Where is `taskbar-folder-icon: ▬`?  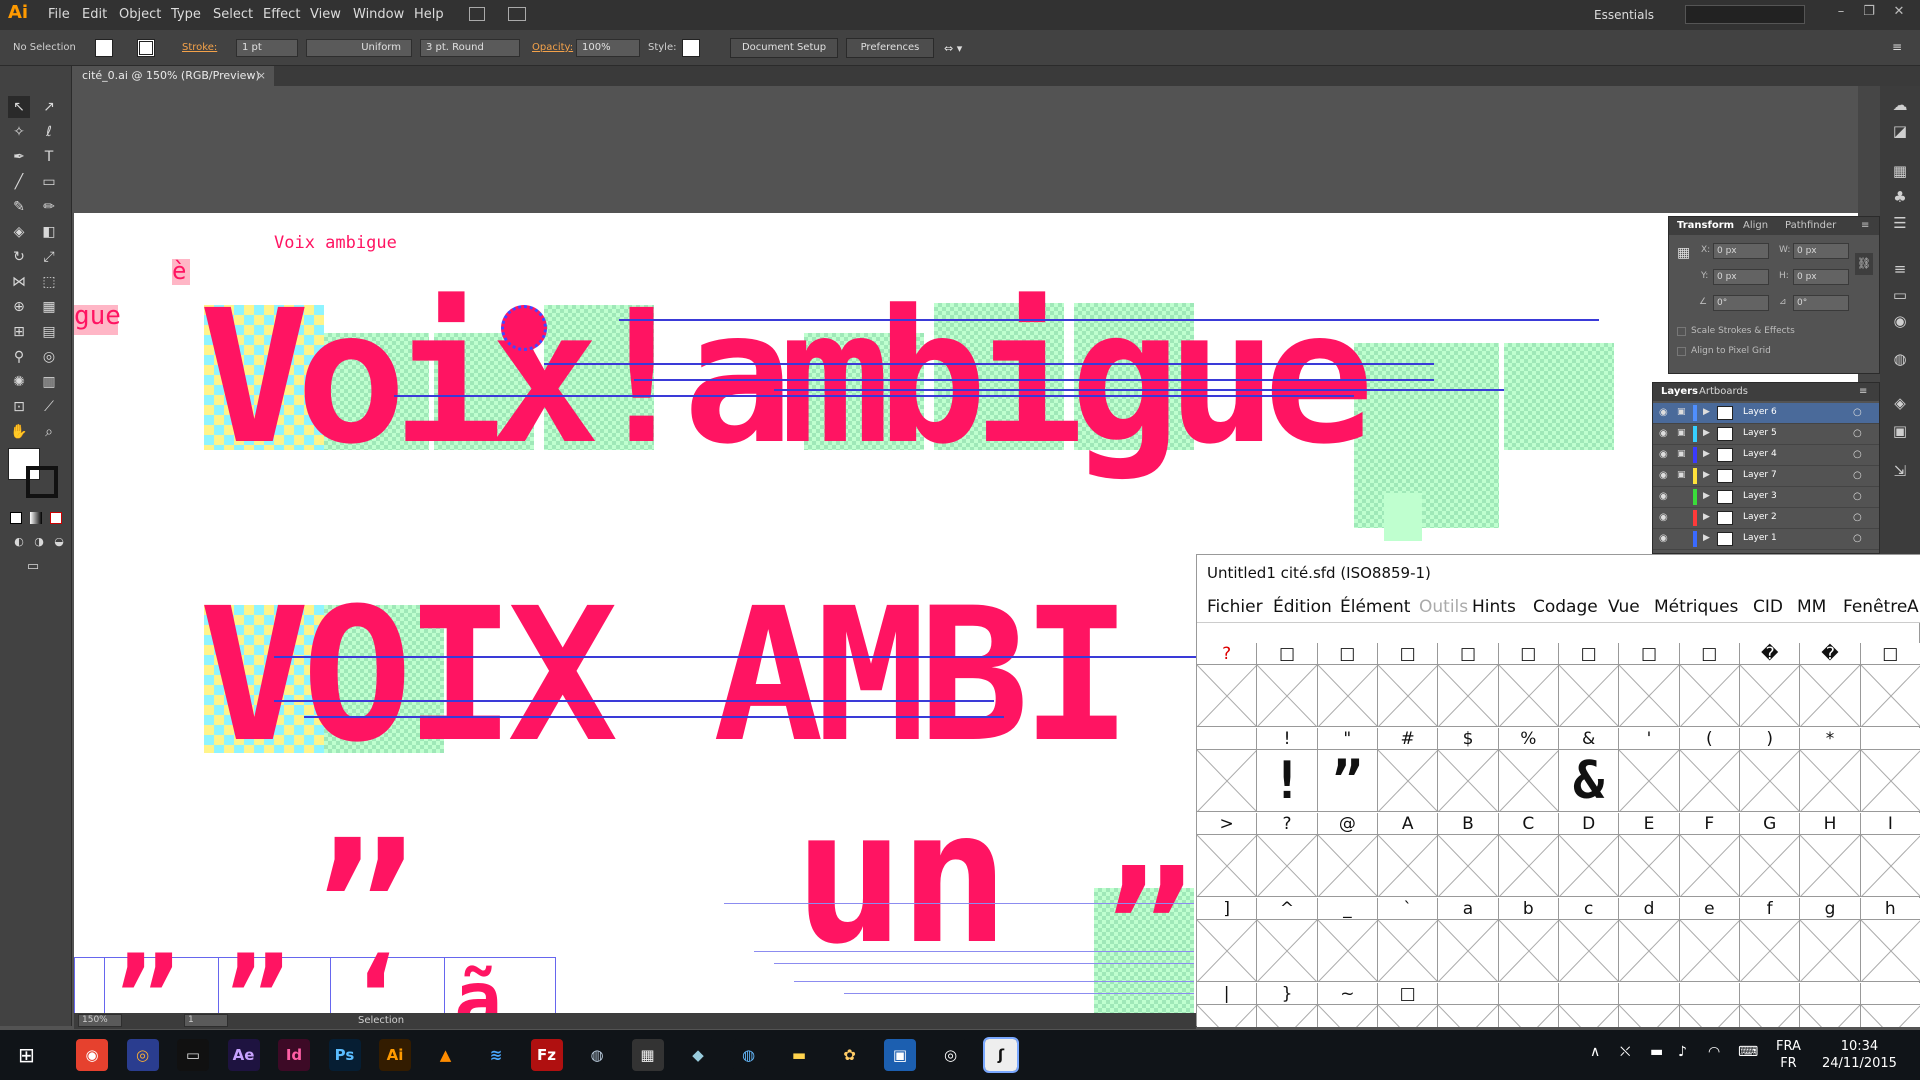 taskbar-folder-icon: ▬ is located at coordinates (799, 1055).